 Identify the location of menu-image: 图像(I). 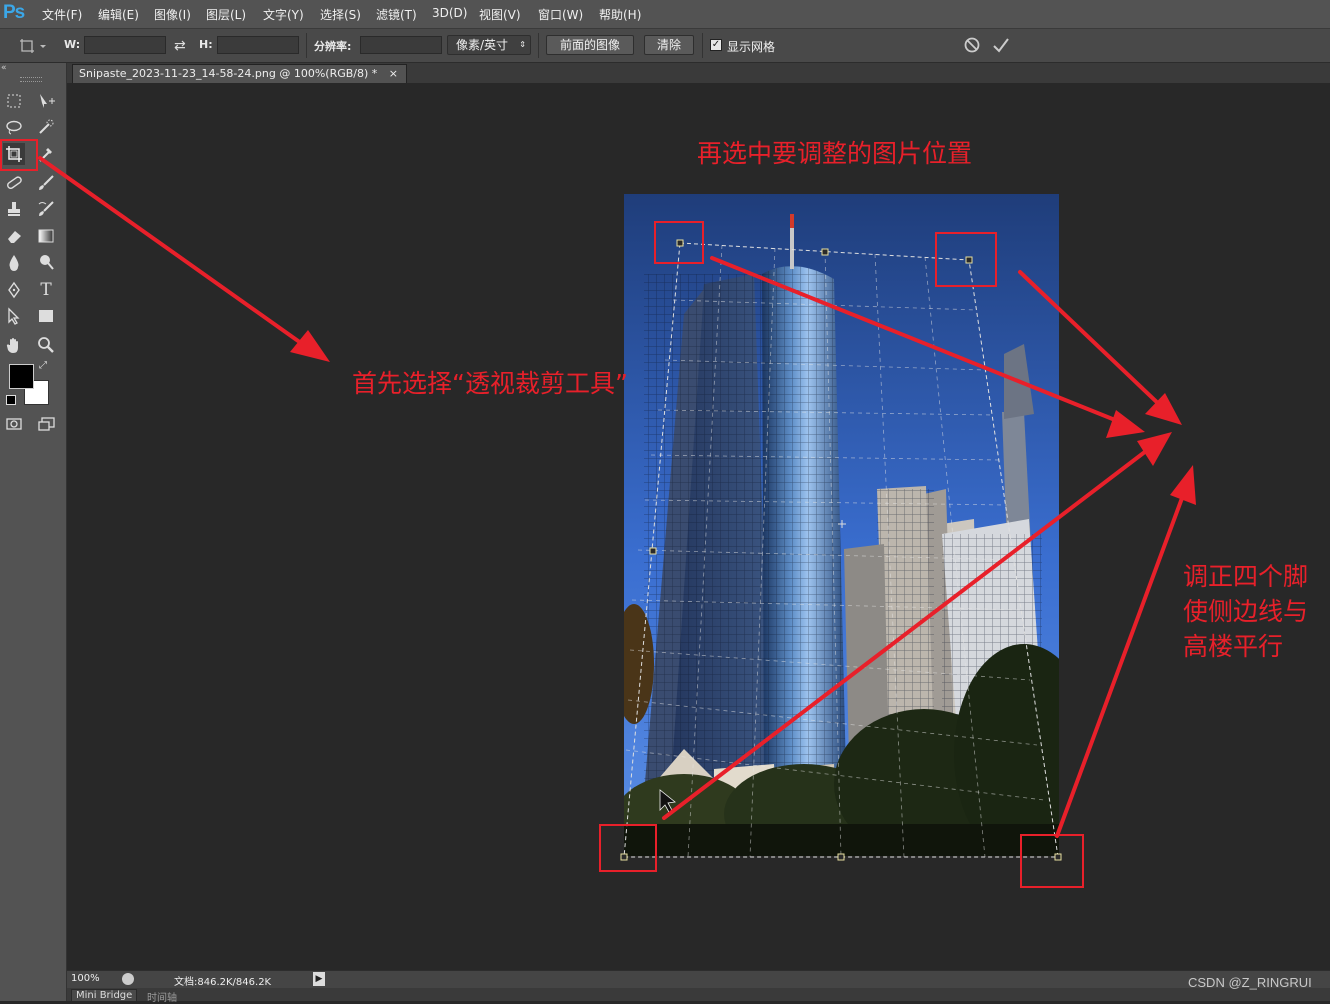
(172, 14).